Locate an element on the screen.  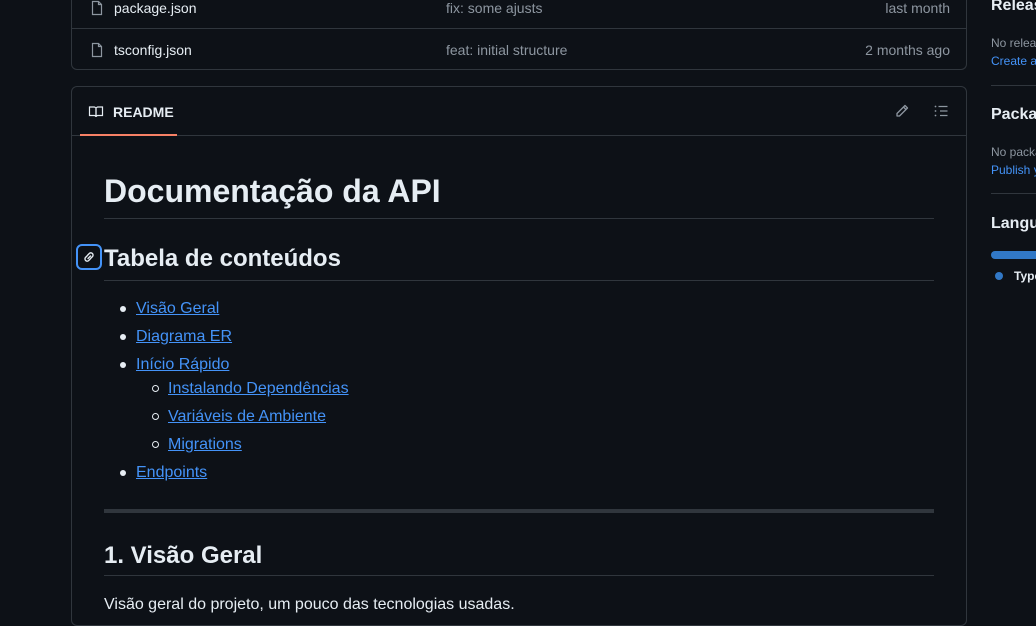
toc-item: Diagrama ER is located at coordinates (176, 337).